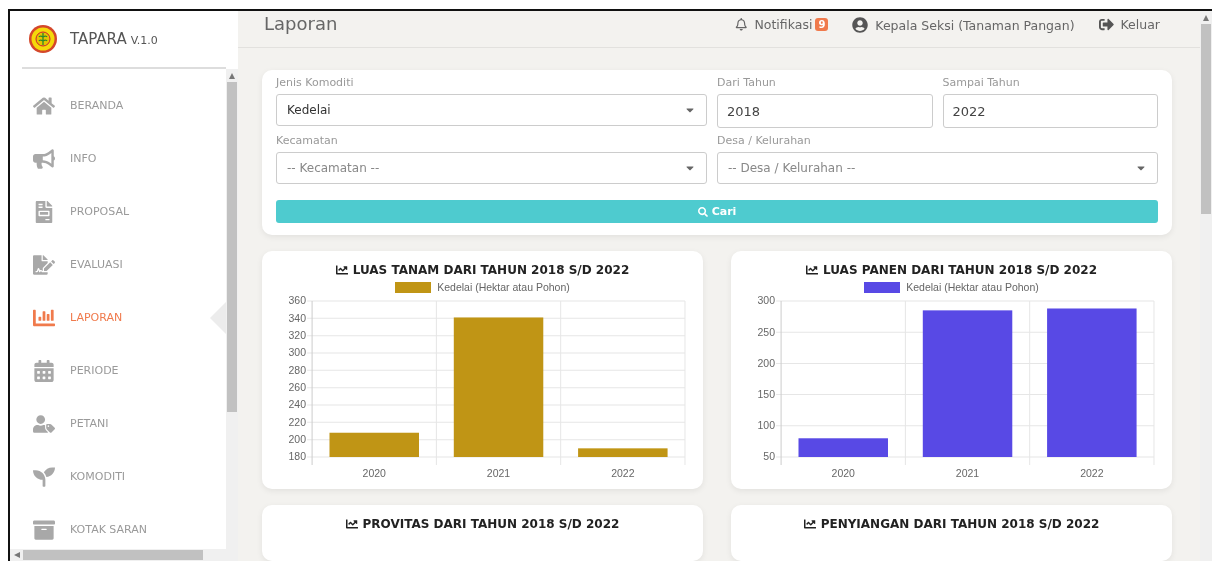 Image resolution: width=1212 pixels, height=561 pixels. Describe the element at coordinates (83, 158) in the screenshot. I see `nav-label: INFO` at that location.